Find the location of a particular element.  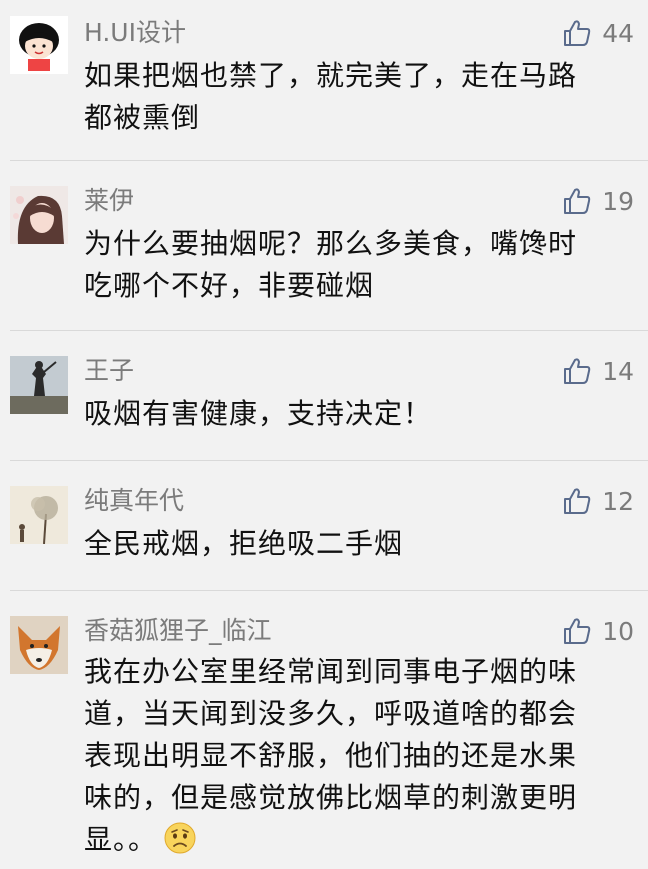

comment-username: 纯真年代 is located at coordinates (134, 501).